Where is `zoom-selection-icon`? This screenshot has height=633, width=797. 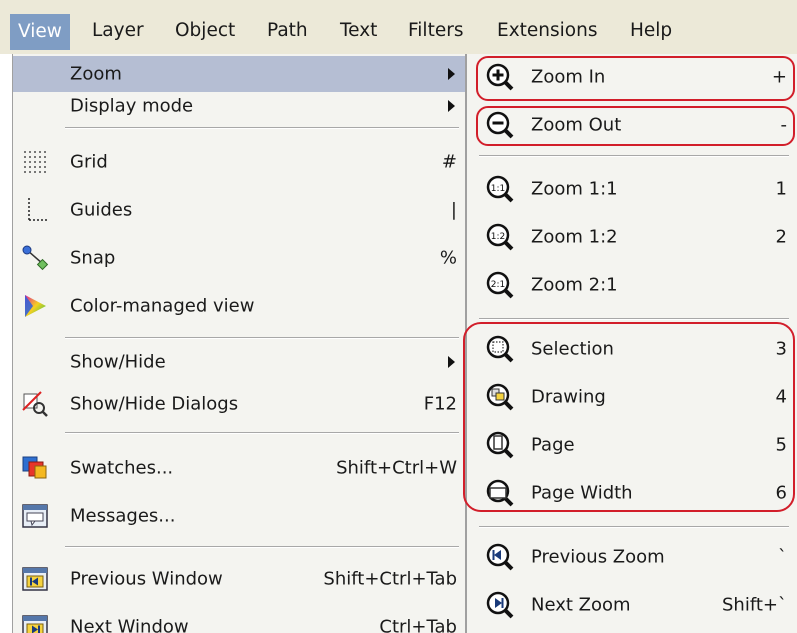 zoom-selection-icon is located at coordinates (500, 349).